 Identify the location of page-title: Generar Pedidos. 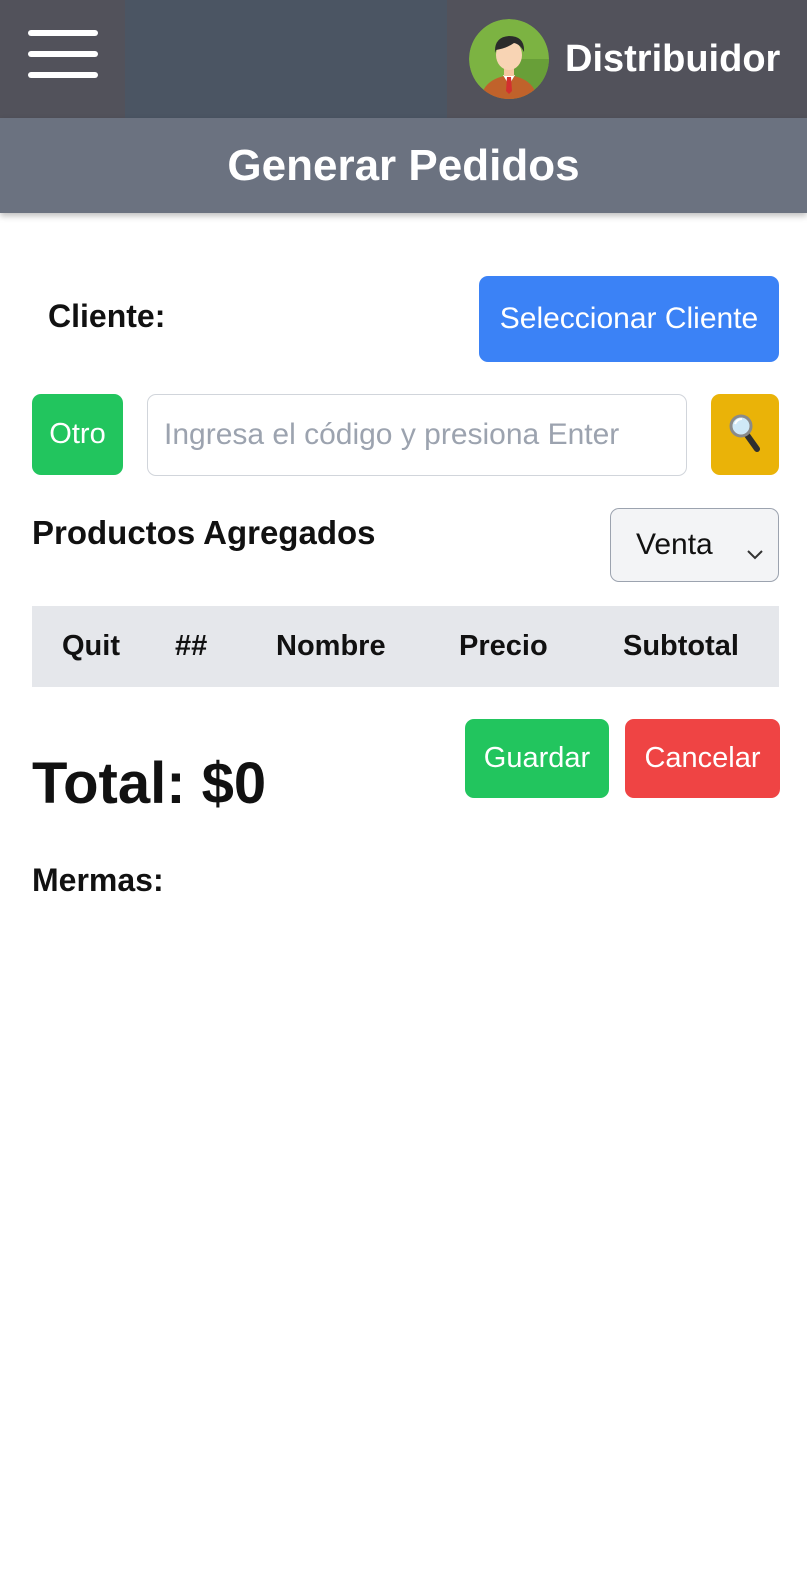
(403, 165).